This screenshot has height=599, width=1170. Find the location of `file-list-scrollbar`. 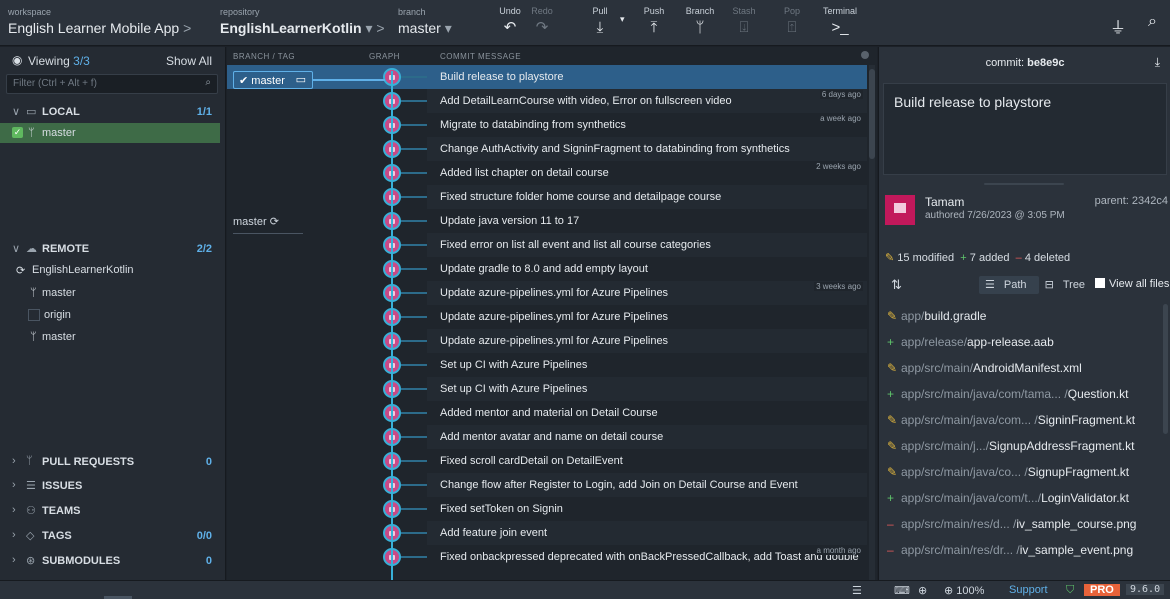

file-list-scrollbar is located at coordinates (1165, 369).